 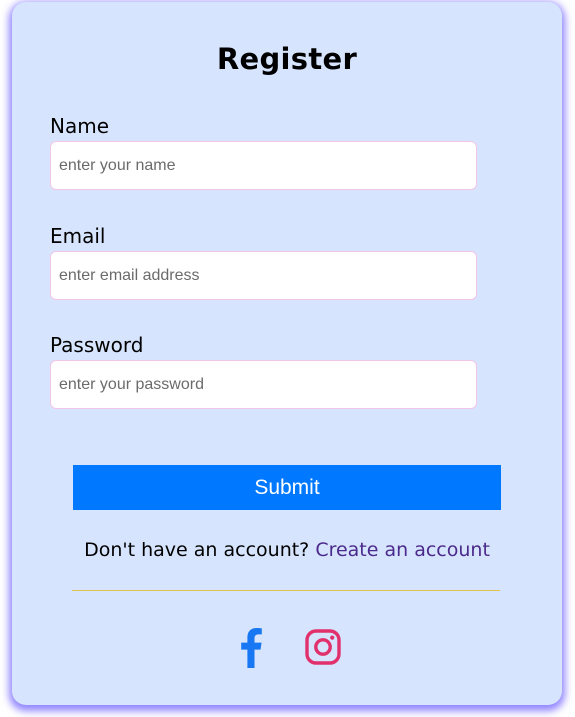 I want to click on password-input, so click(x=263, y=384).